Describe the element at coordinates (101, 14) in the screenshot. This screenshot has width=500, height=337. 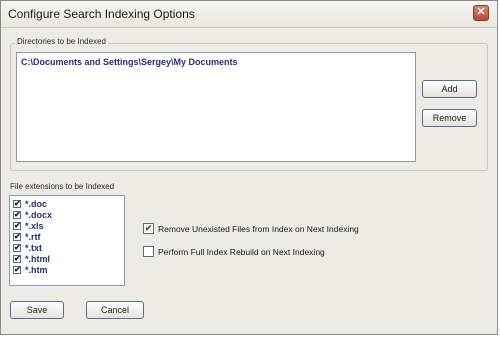
I see `dialog-title: Configure Search Indexing Options` at that location.